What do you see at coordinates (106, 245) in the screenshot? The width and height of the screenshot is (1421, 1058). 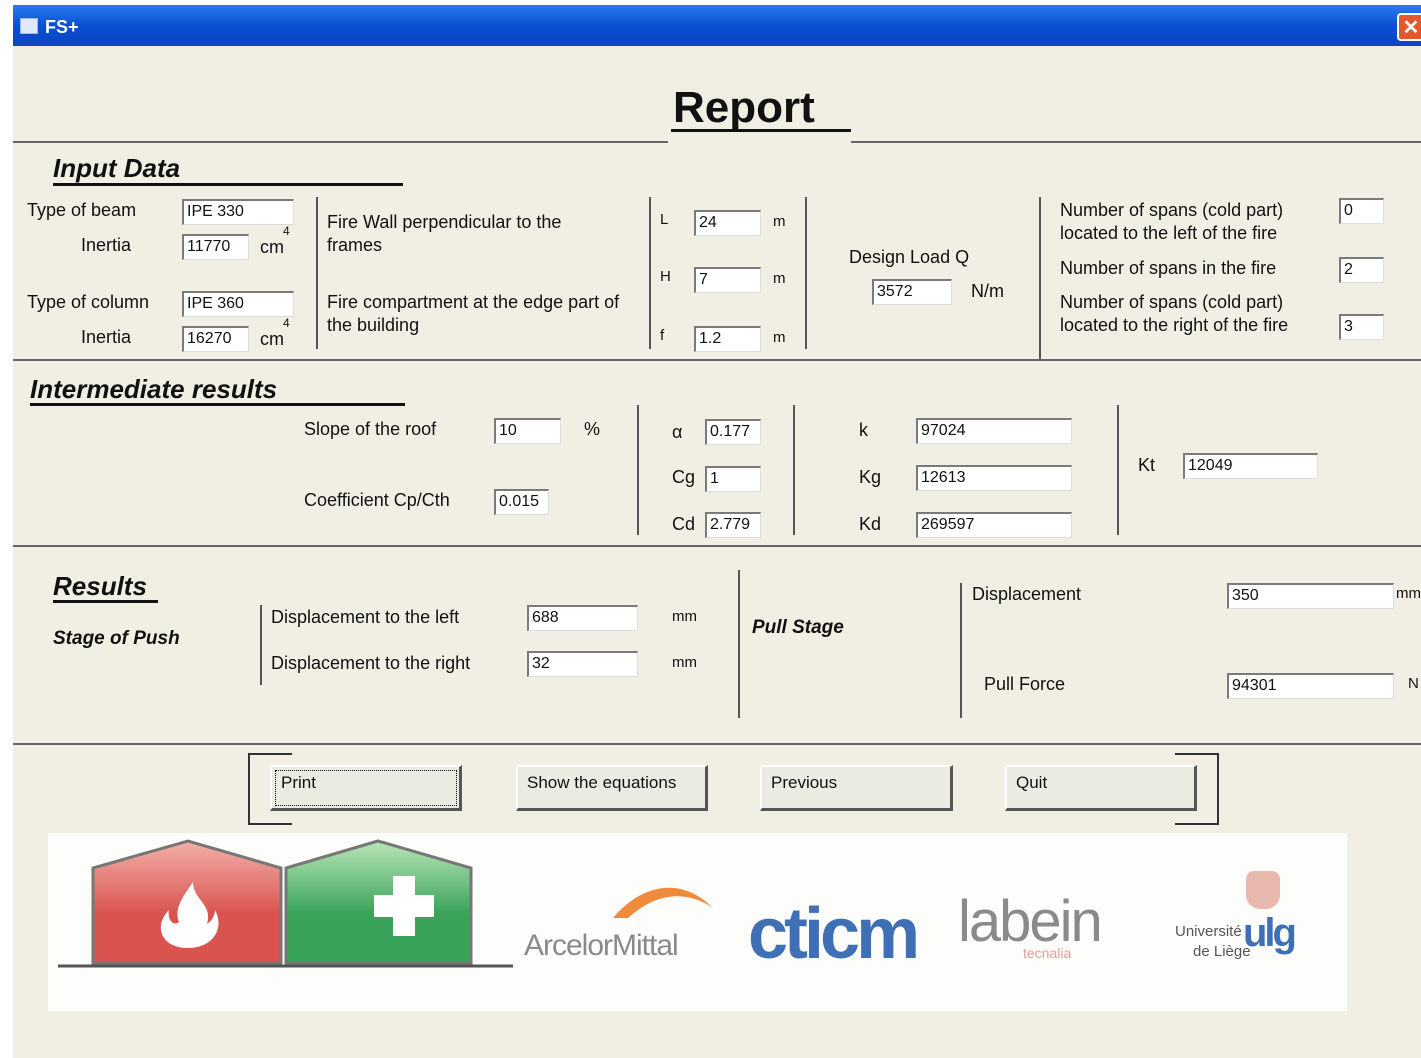 I see `beam-inertia-label: Inertia` at bounding box center [106, 245].